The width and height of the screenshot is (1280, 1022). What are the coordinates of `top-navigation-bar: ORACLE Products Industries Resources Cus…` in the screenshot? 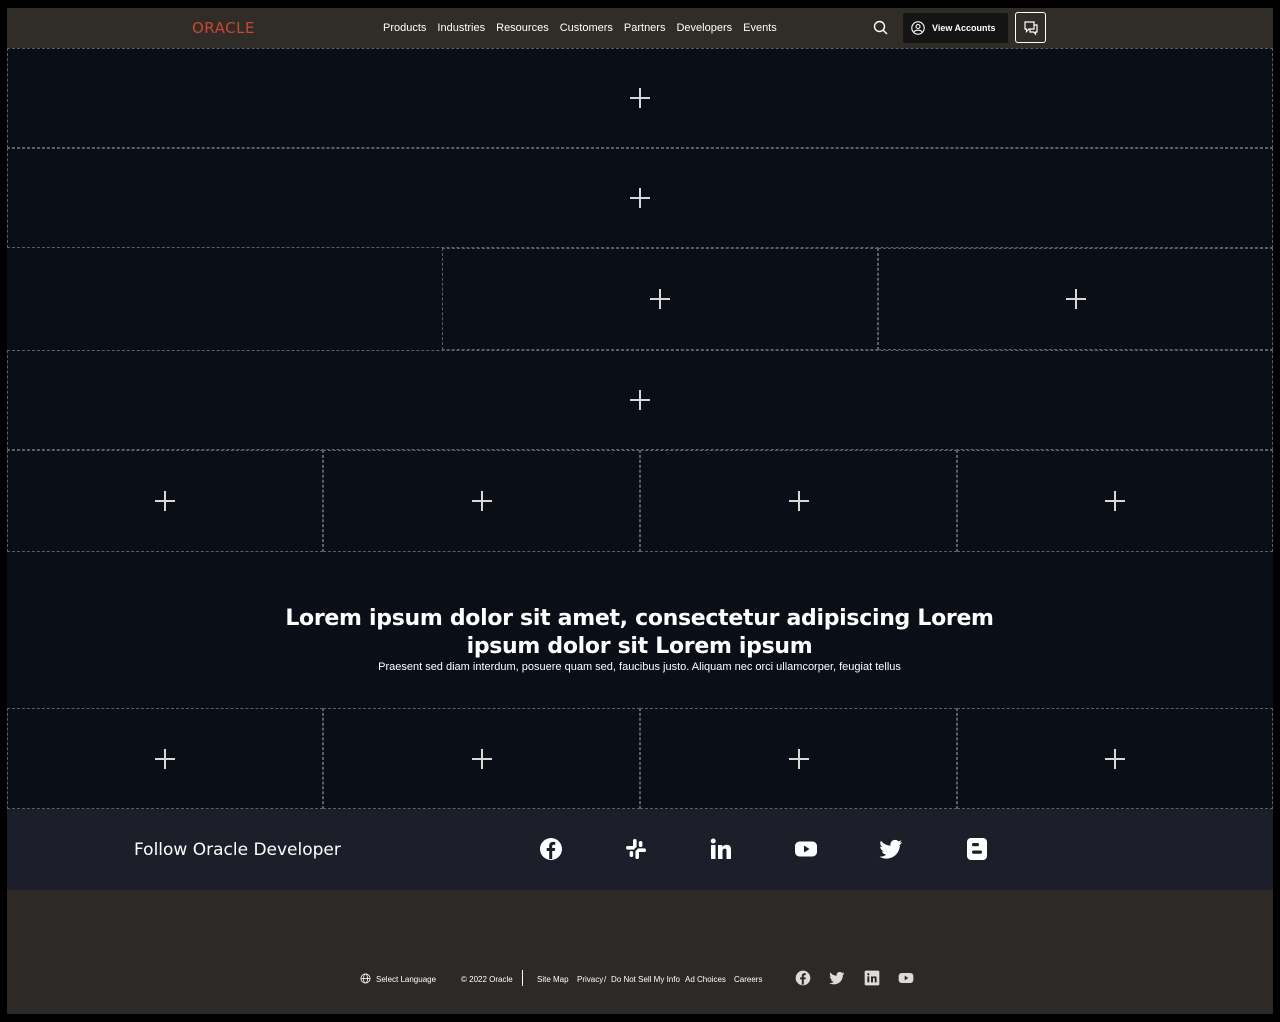 It's located at (640, 28).